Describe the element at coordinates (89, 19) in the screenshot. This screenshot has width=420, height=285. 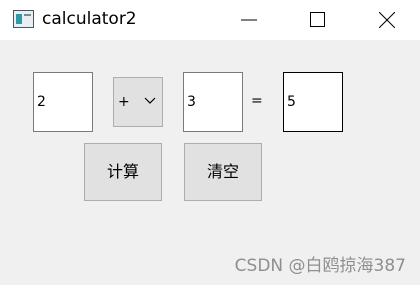
I see `window-title: calculator2` at that location.